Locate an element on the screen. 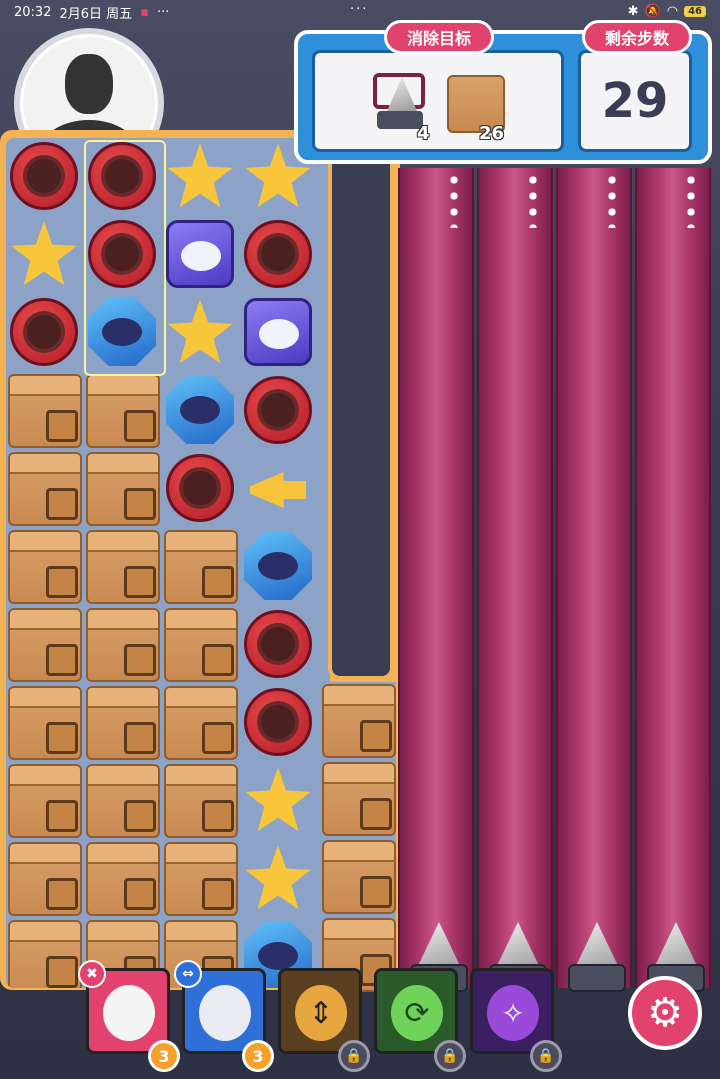  bluetooth-icon: ✱ is located at coordinates (633, 11).